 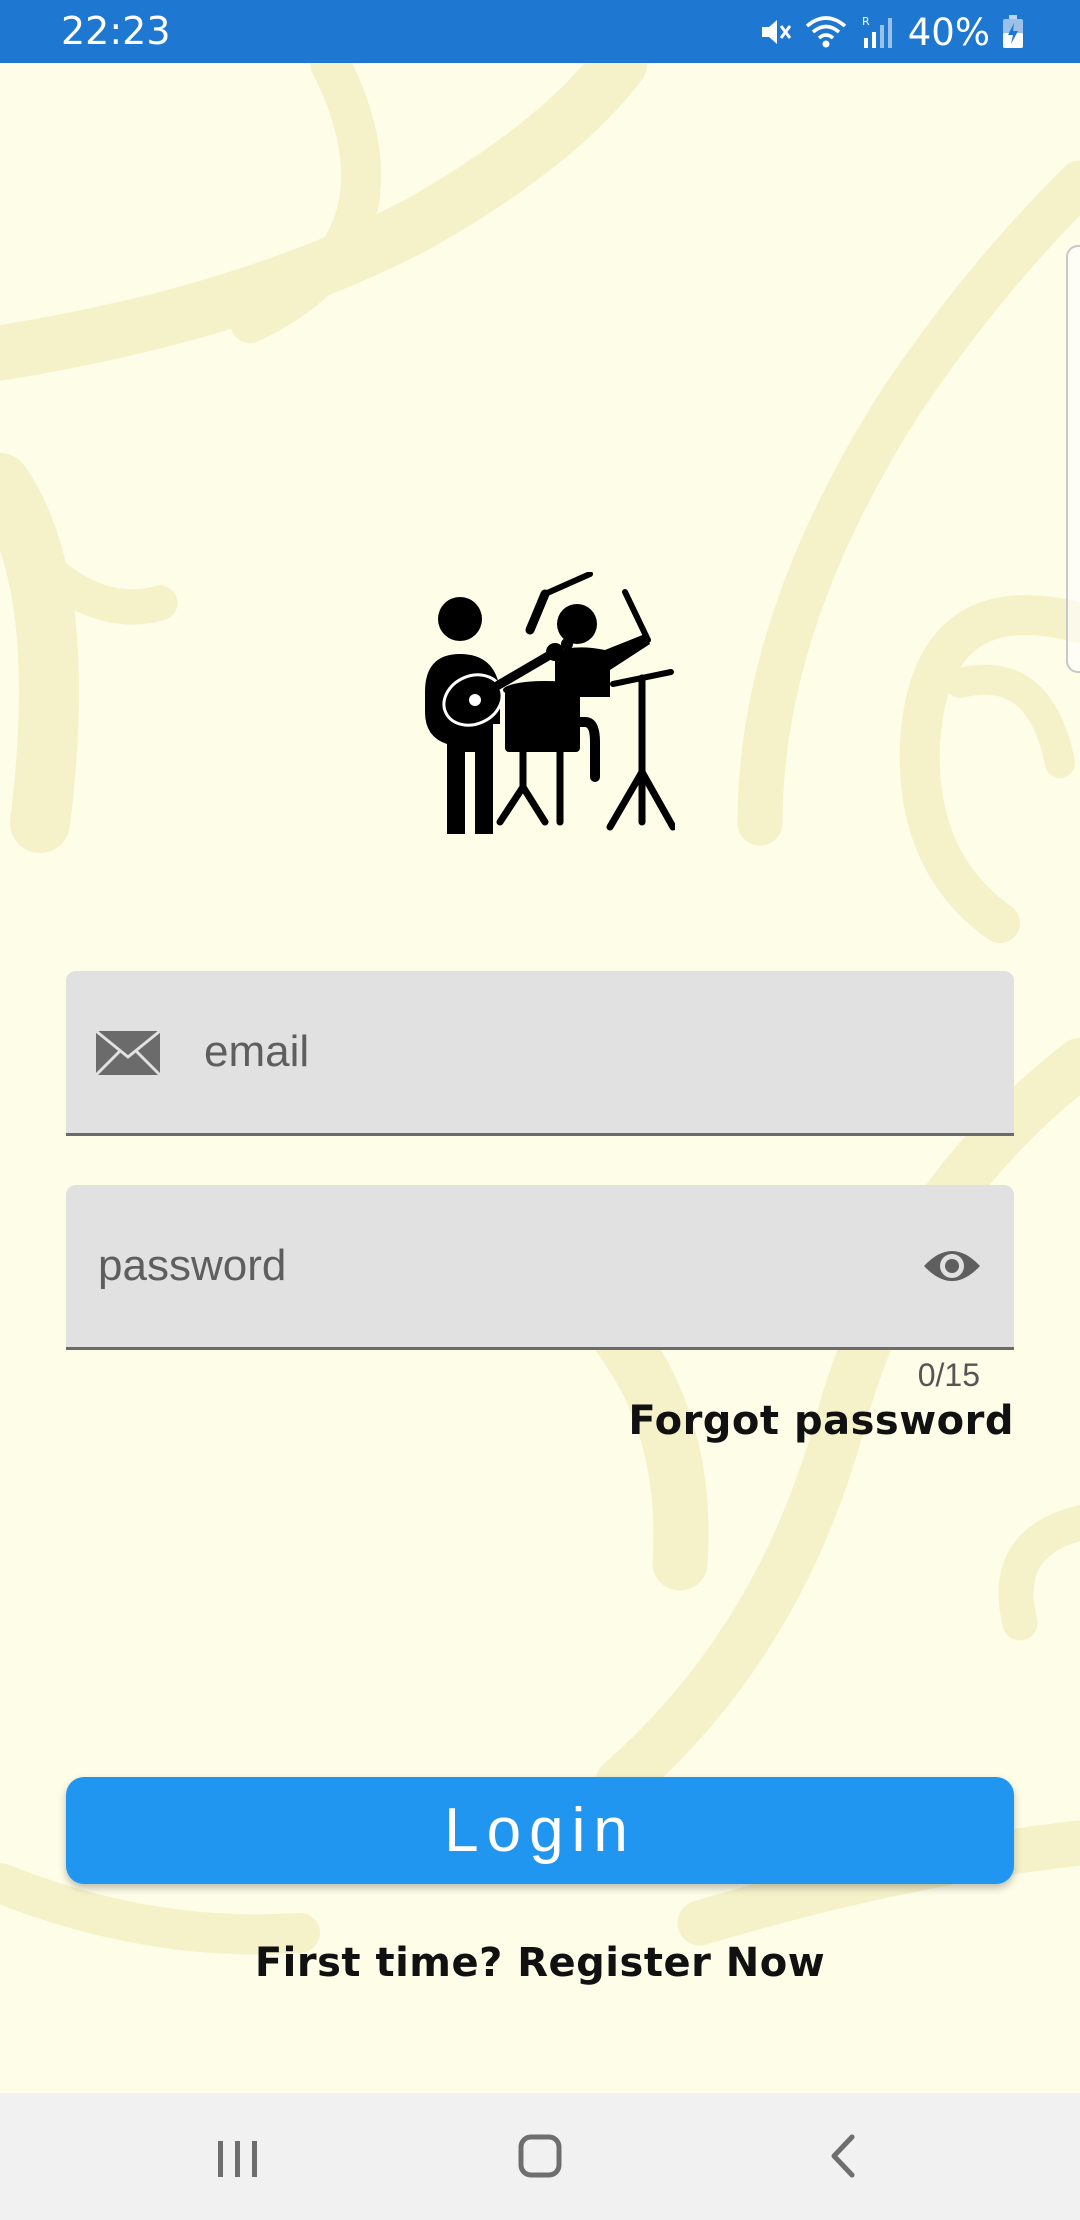 What do you see at coordinates (238, 2156) in the screenshot?
I see `recents-icon` at bounding box center [238, 2156].